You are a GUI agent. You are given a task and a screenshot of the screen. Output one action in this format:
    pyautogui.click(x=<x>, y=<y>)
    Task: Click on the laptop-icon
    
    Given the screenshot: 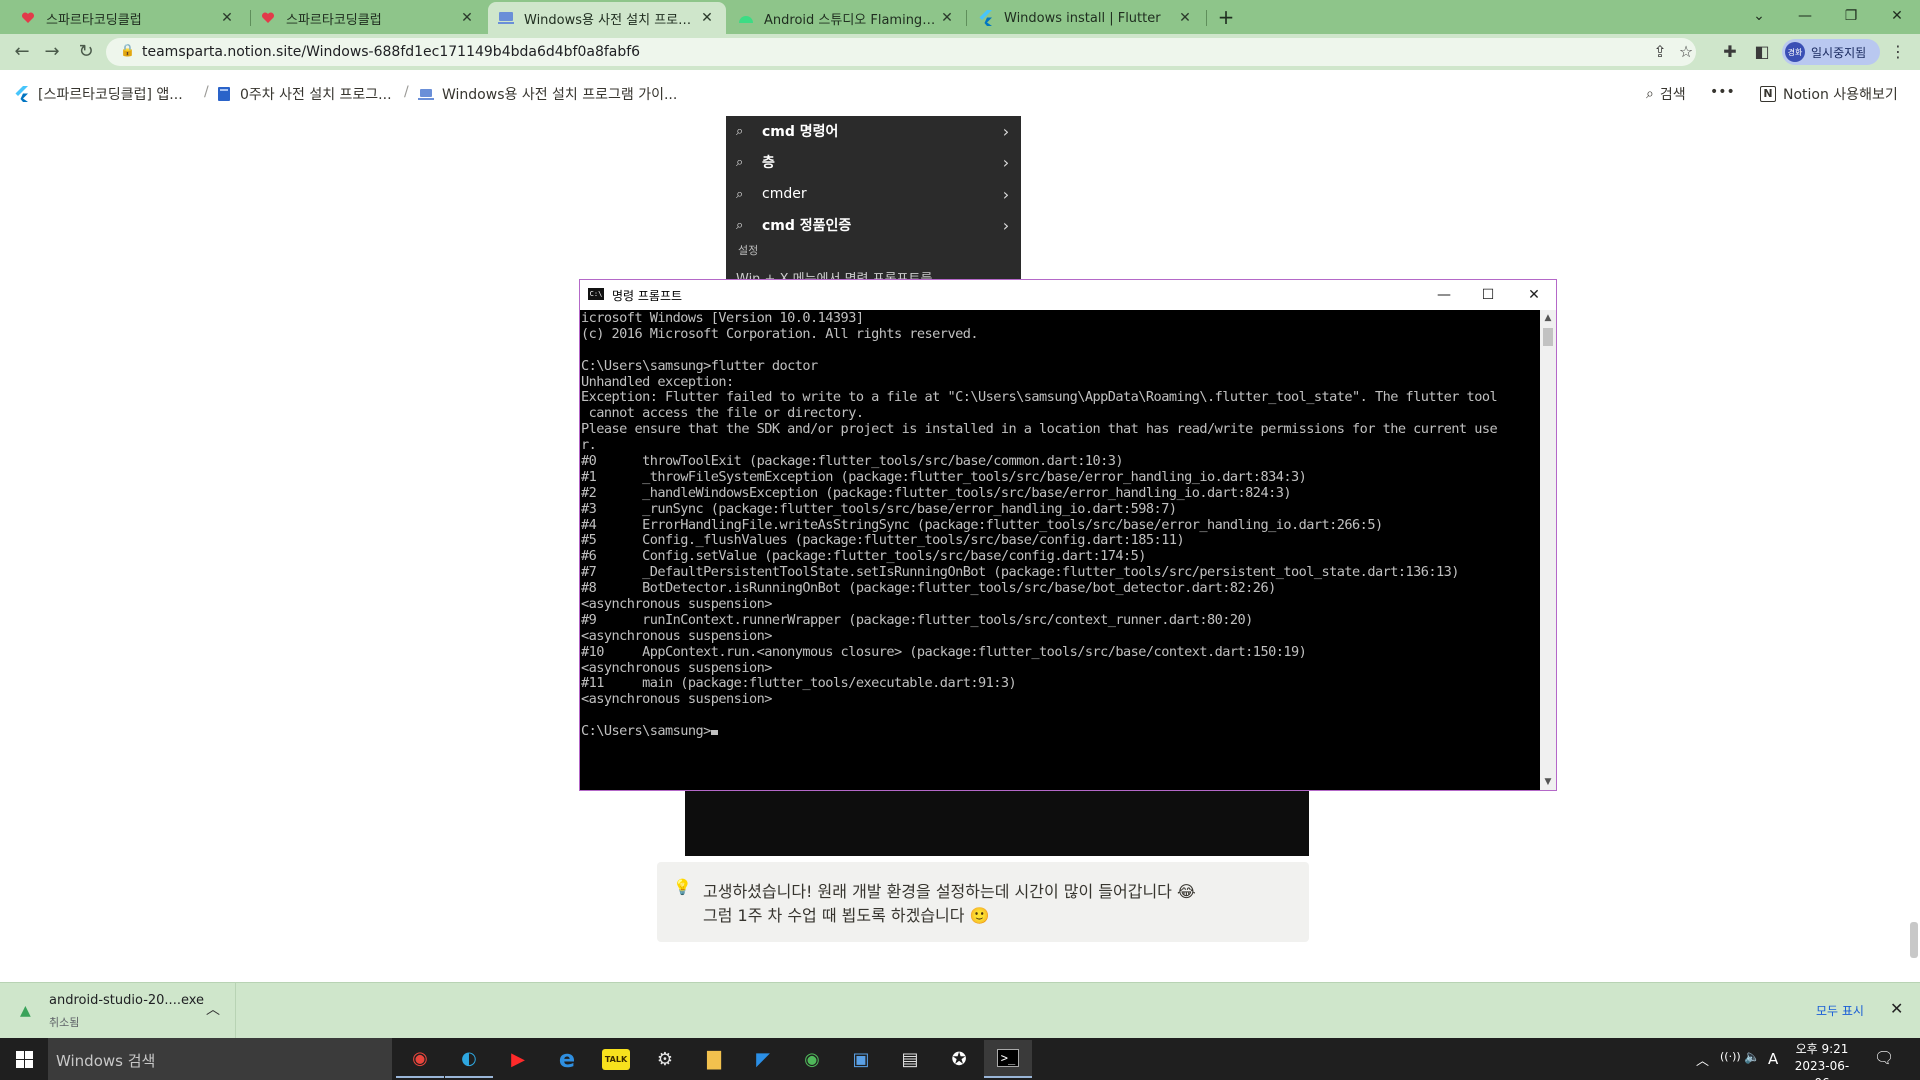 What is the action you would take?
    pyautogui.click(x=426, y=94)
    